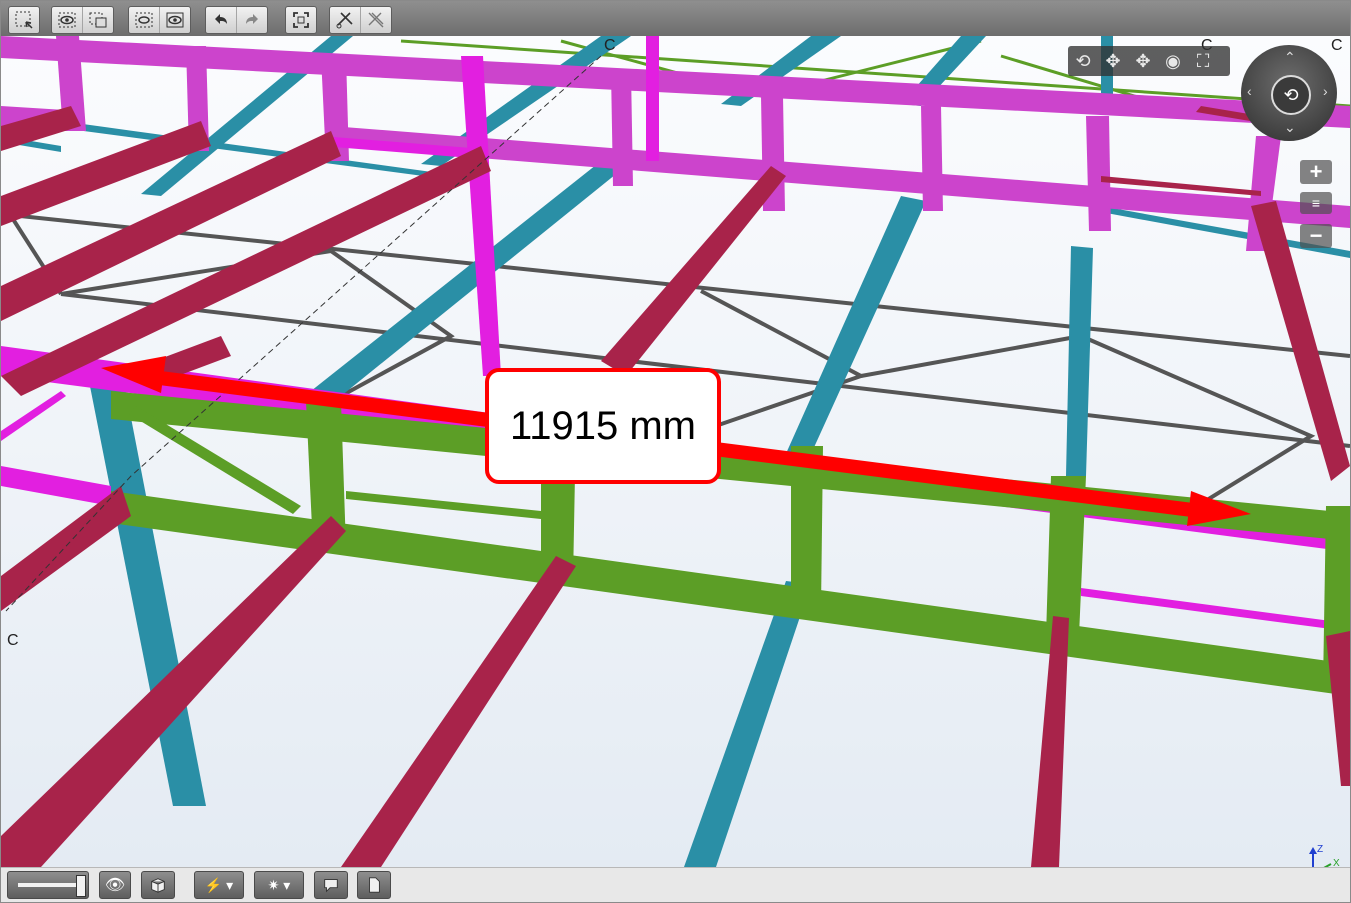 The image size is (1351, 903). I want to click on zoom-in-button: +, so click(1316, 171).